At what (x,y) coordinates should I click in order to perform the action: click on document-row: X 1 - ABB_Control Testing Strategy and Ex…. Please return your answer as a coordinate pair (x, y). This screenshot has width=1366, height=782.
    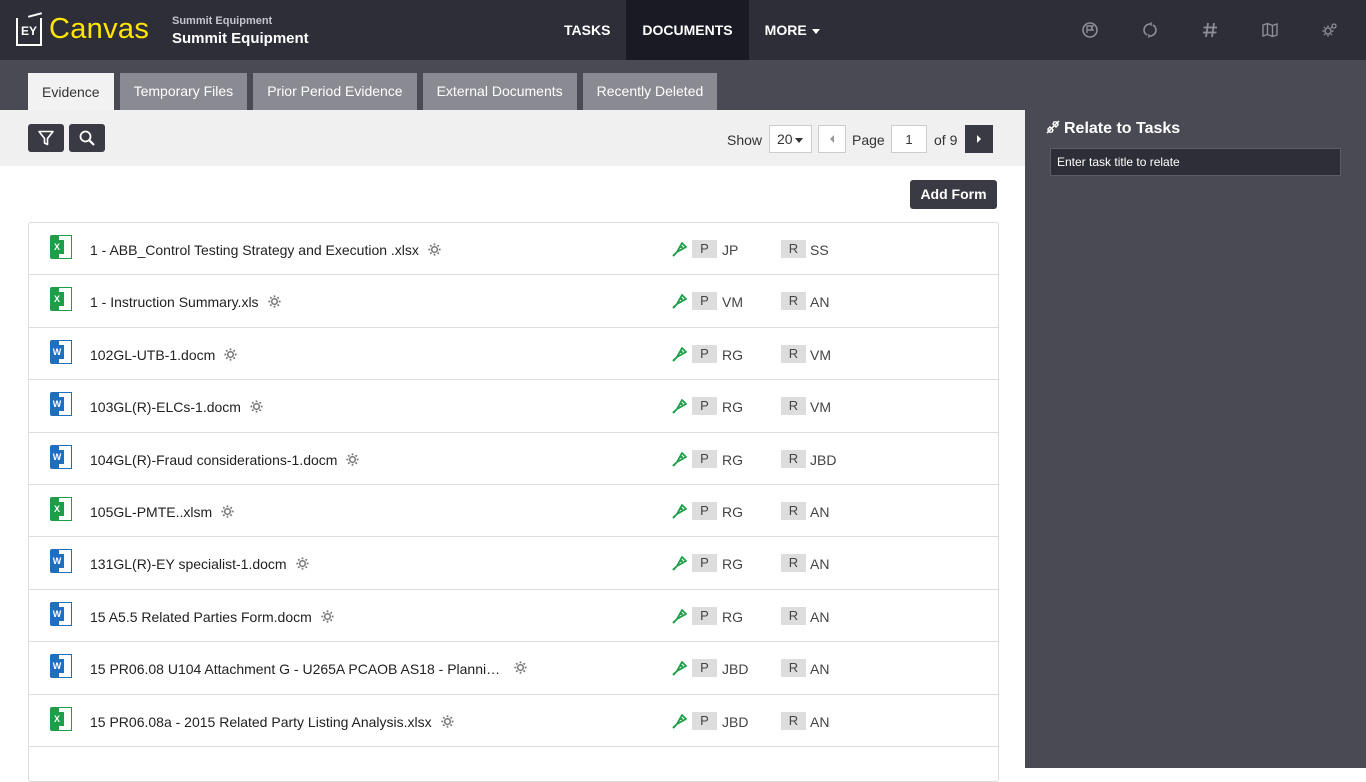
    Looking at the image, I should click on (513, 249).